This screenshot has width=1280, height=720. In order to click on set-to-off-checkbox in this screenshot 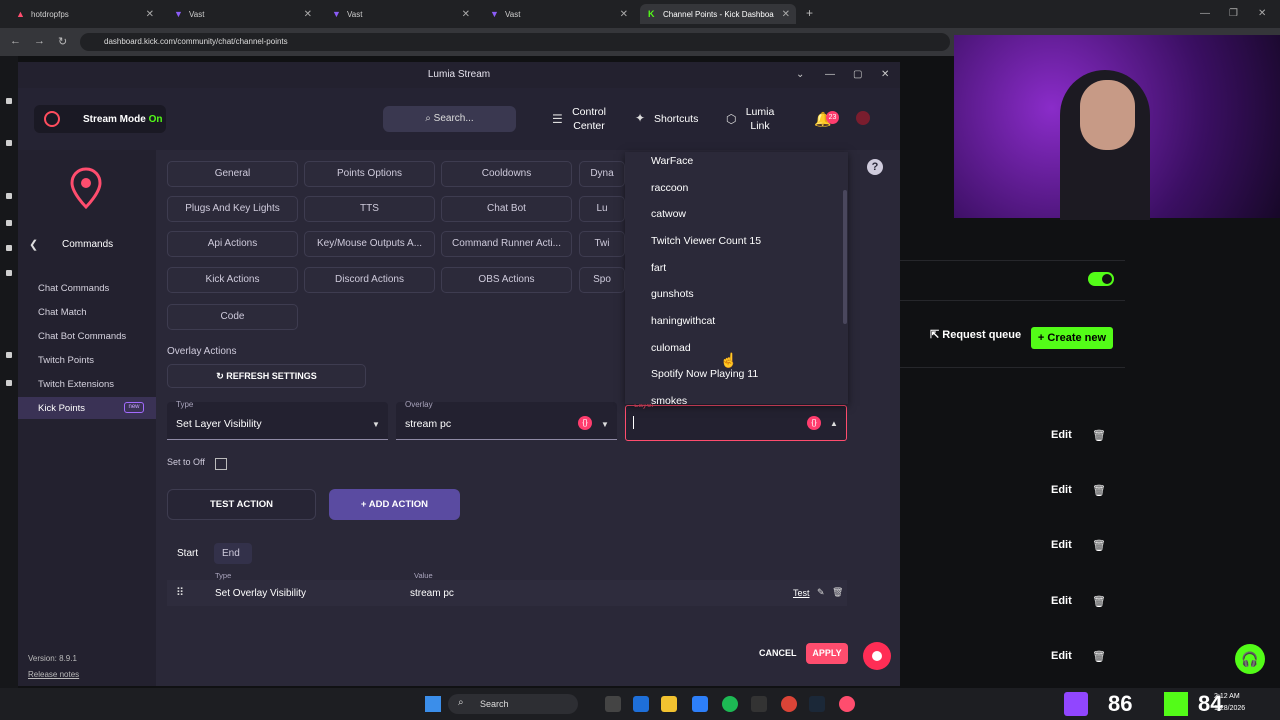, I will do `click(221, 464)`.